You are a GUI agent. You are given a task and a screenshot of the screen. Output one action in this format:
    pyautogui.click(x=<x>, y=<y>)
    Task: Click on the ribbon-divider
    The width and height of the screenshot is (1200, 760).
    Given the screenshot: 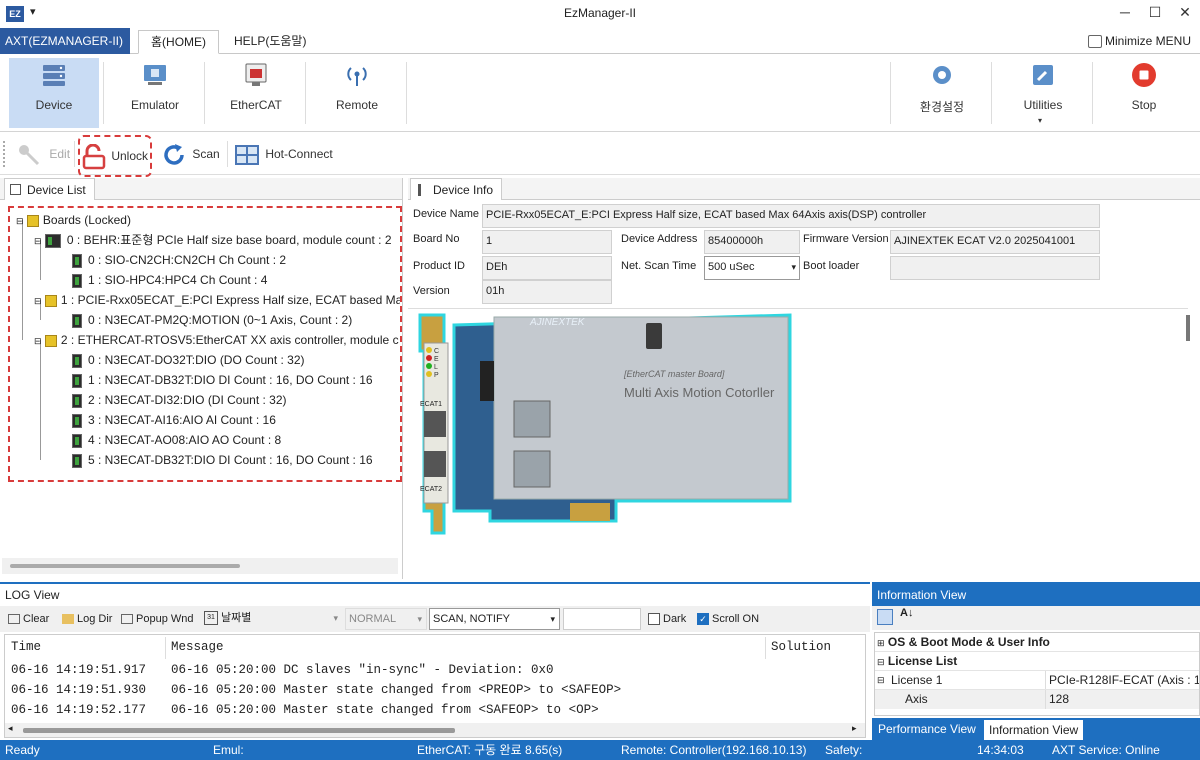 What is the action you would take?
    pyautogui.click(x=204, y=93)
    